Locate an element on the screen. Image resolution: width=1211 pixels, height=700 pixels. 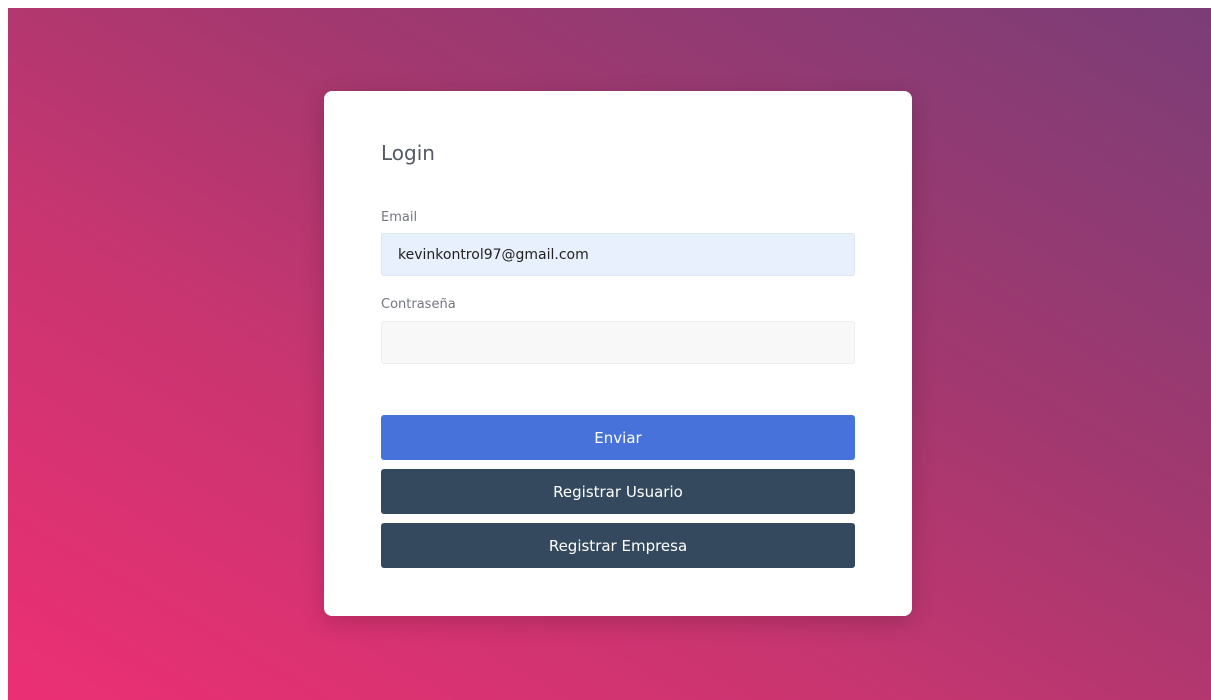
register-company-button: Registrar Empresa is located at coordinates (618, 545).